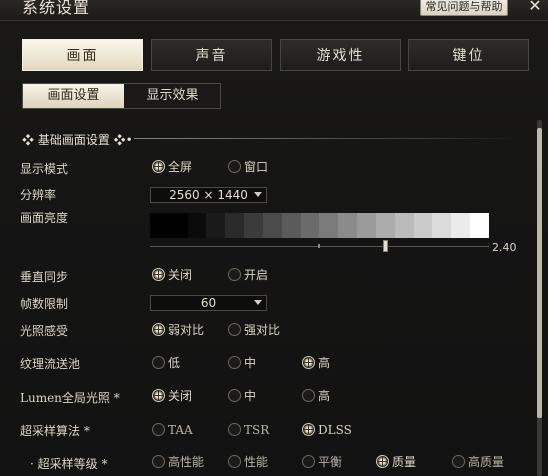 The height and width of the screenshot is (476, 548). Describe the element at coordinates (504, 247) in the screenshot. I see `brightness-value: 2.40` at that location.